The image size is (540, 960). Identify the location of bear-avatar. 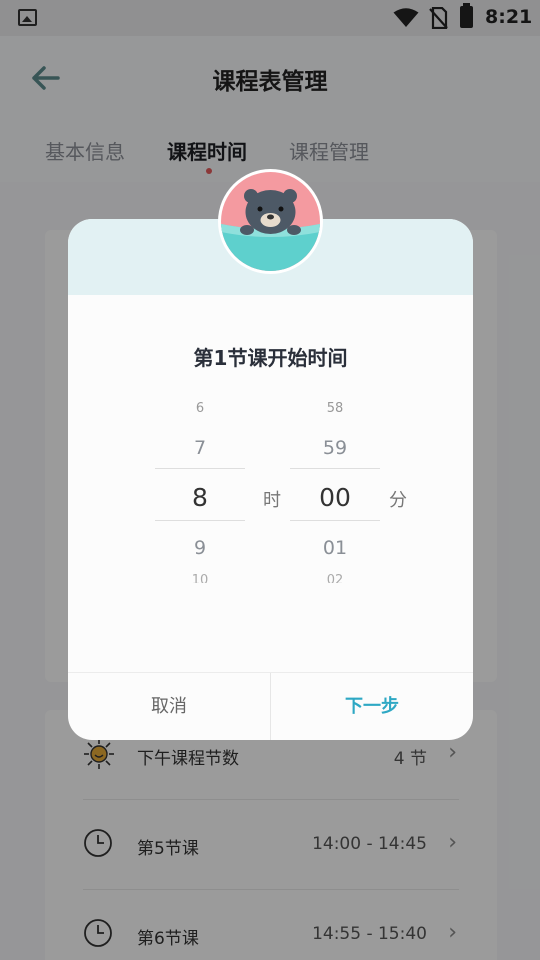
(270, 221).